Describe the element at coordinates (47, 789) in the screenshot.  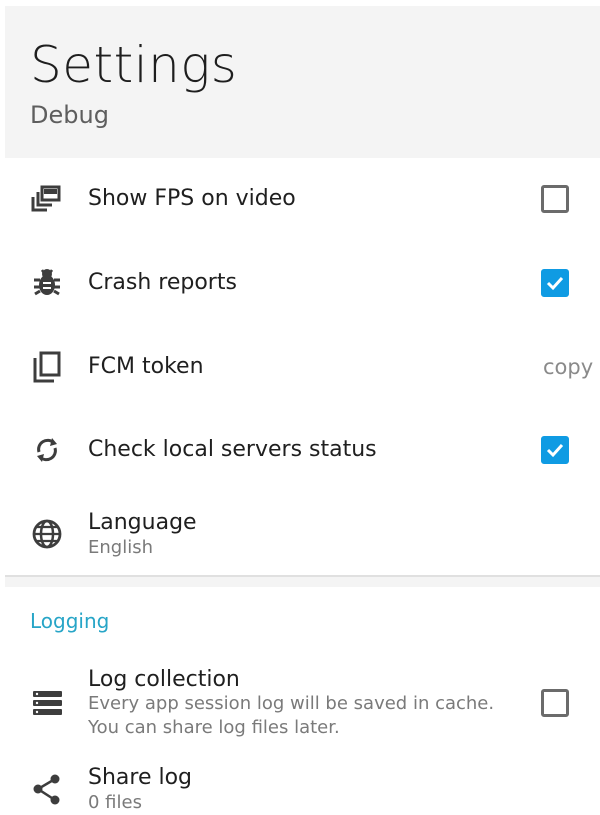
I see `share-icon` at that location.